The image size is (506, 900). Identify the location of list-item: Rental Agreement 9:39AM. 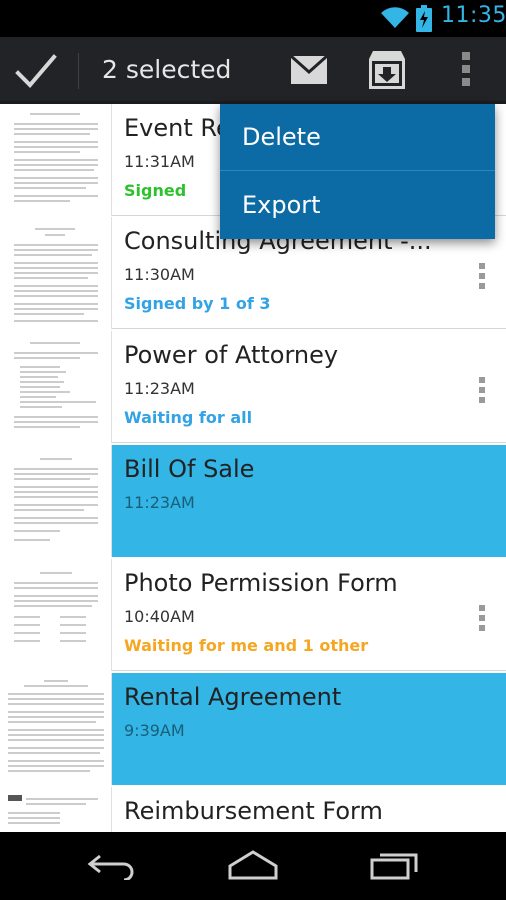
(253, 729).